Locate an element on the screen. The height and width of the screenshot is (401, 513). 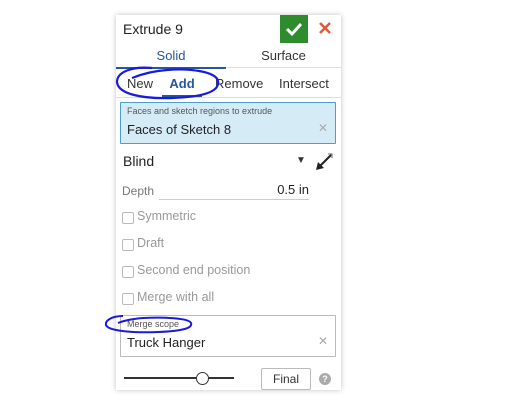
depth-row: Depth 0.5 in is located at coordinates (228, 192).